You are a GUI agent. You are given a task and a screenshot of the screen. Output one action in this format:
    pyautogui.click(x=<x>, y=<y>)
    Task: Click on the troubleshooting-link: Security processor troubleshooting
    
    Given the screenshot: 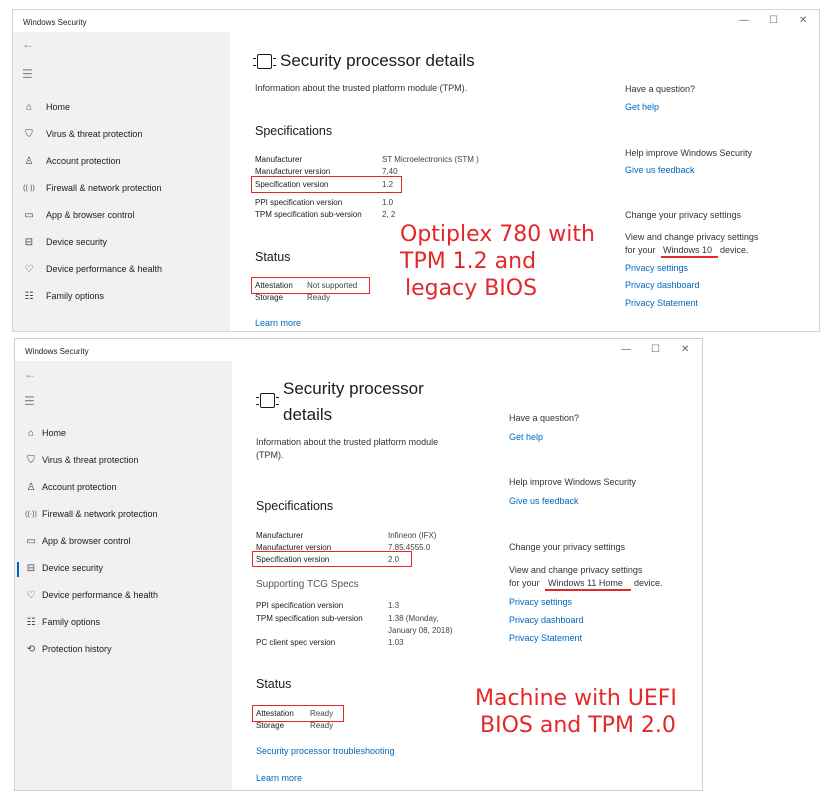 What is the action you would take?
    pyautogui.click(x=325, y=751)
    